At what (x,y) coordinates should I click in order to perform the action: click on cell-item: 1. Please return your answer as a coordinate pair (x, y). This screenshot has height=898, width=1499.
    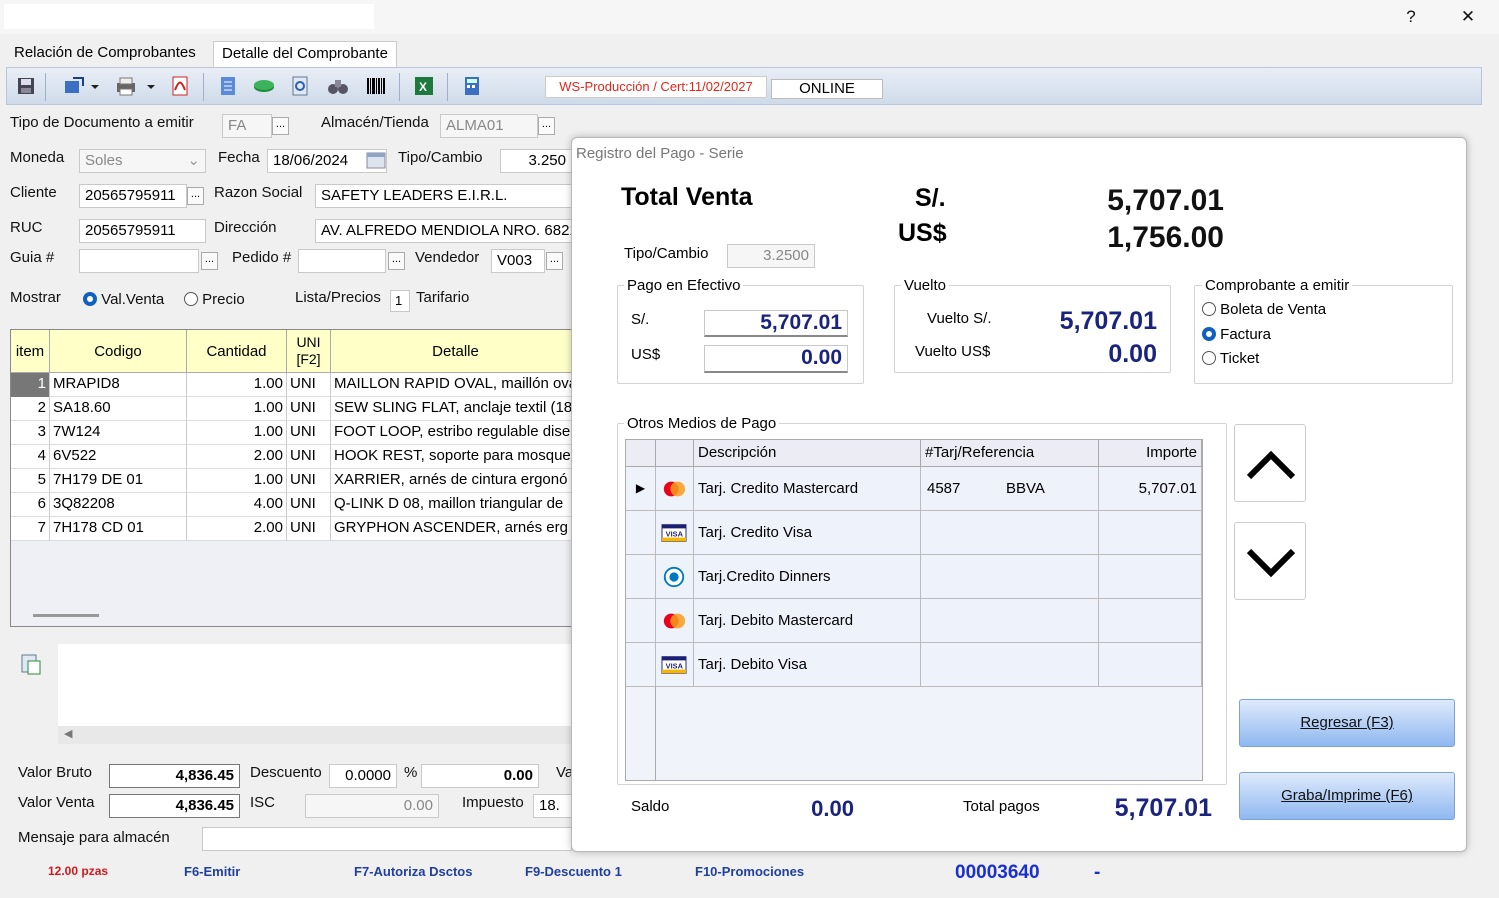
    Looking at the image, I should click on (30, 385).